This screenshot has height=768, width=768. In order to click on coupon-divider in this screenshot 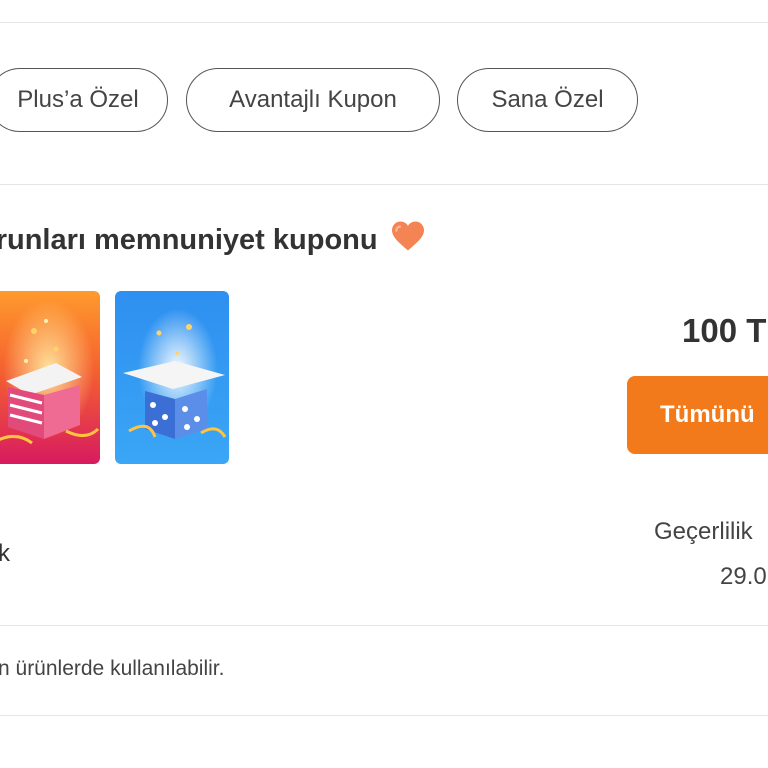, I will do `click(384, 625)`.